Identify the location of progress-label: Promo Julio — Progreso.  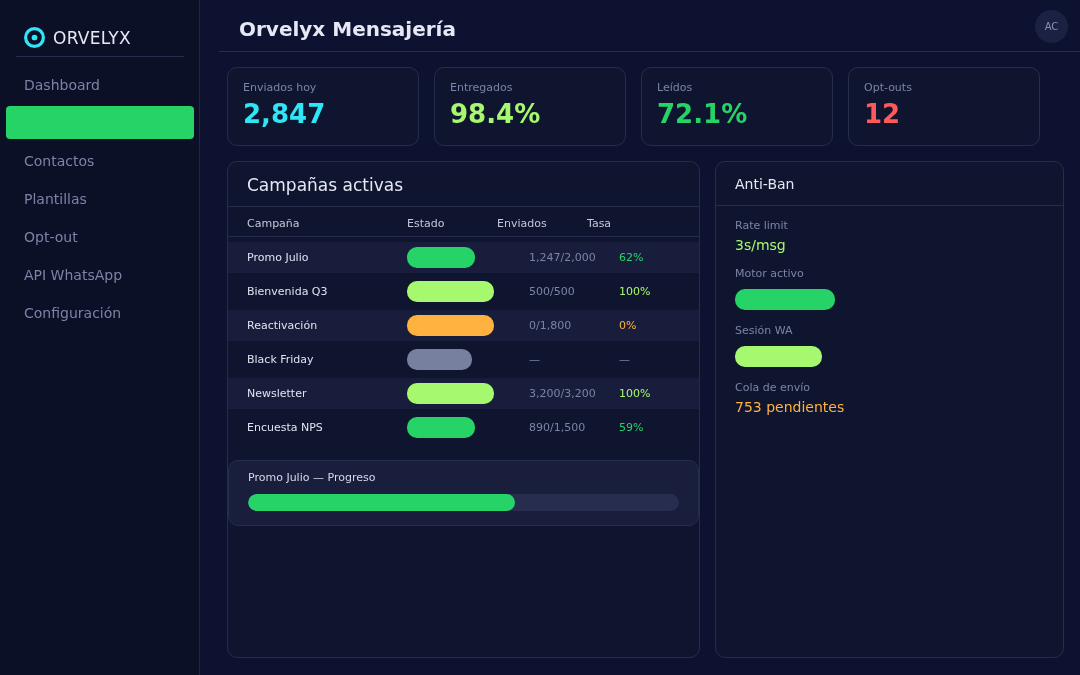
(312, 477).